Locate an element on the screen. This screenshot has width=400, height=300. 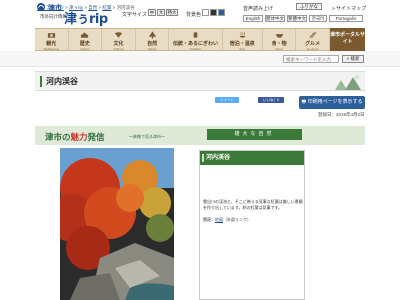
furigana-button: ふりがな is located at coordinates (309, 6).